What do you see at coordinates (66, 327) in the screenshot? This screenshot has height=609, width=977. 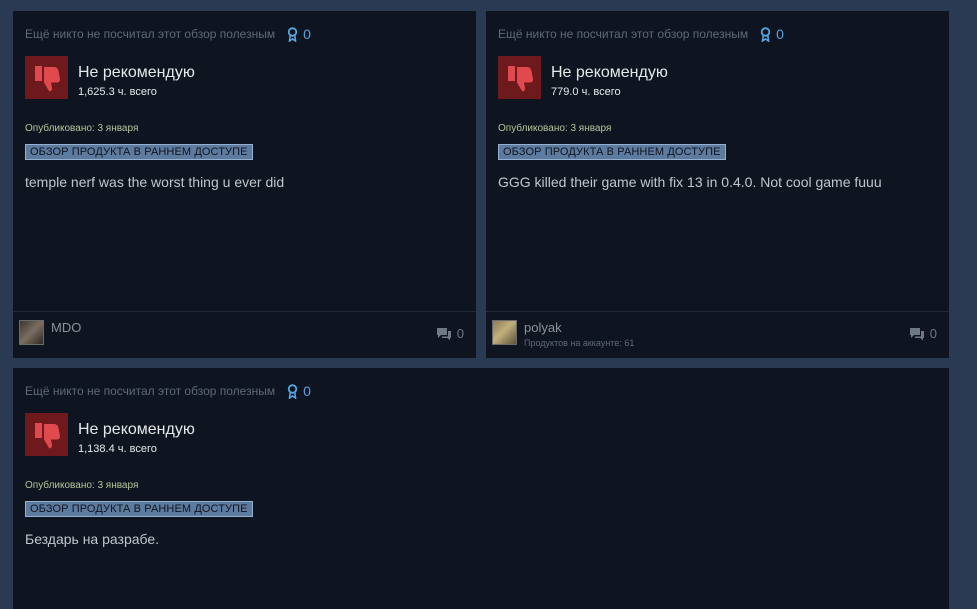 I see `author-name: MDO` at bounding box center [66, 327].